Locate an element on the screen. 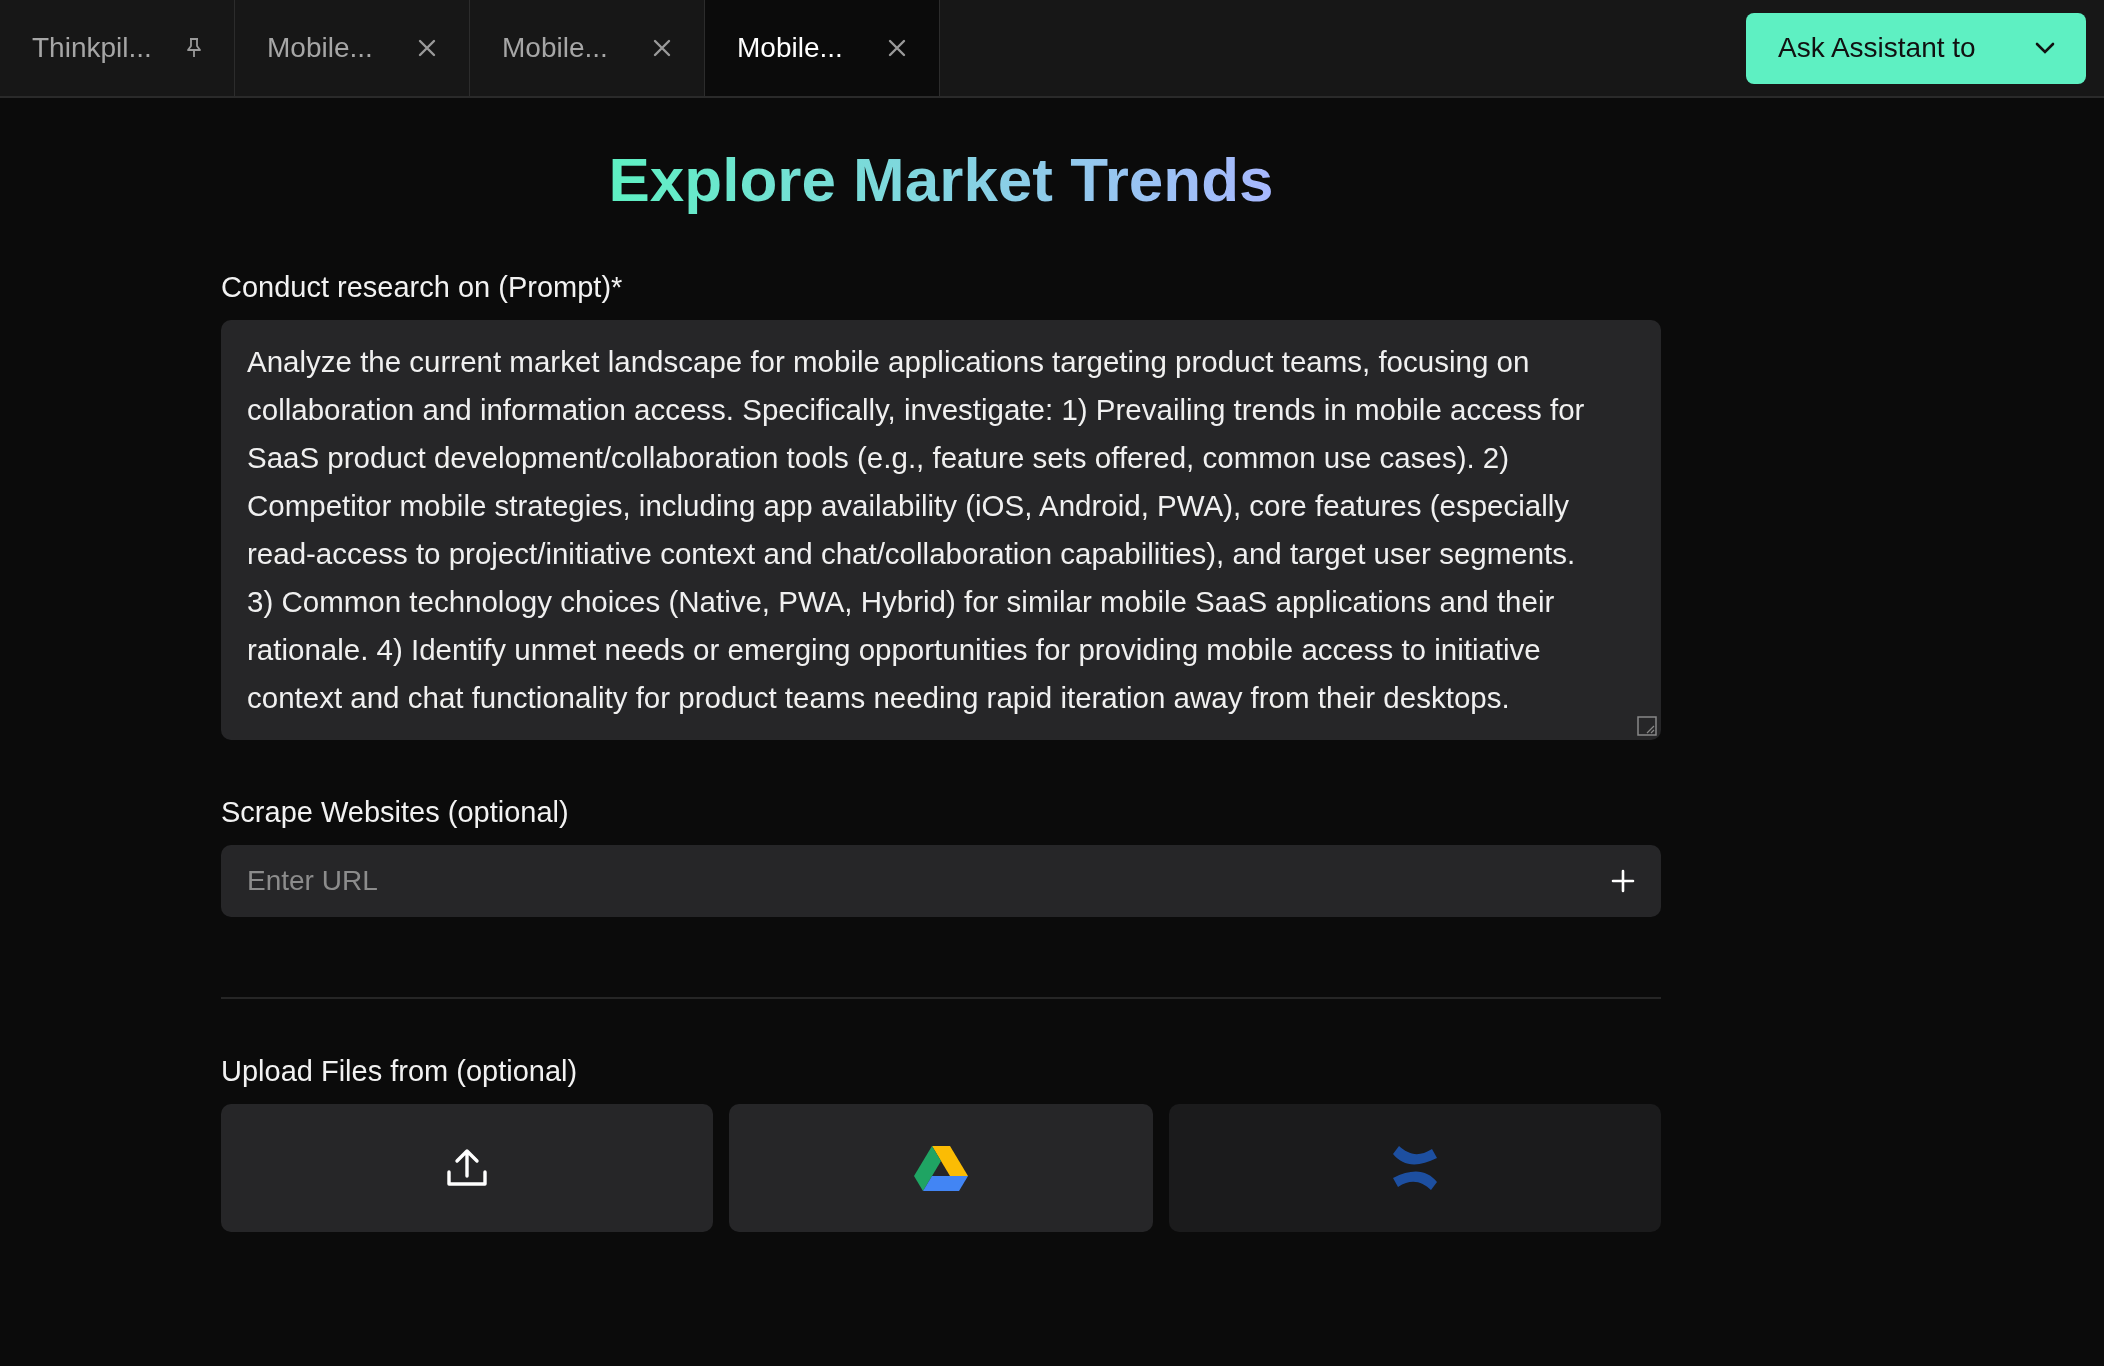 The height and width of the screenshot is (1366, 2104). chevron-down-icon is located at coordinates (2045, 48).